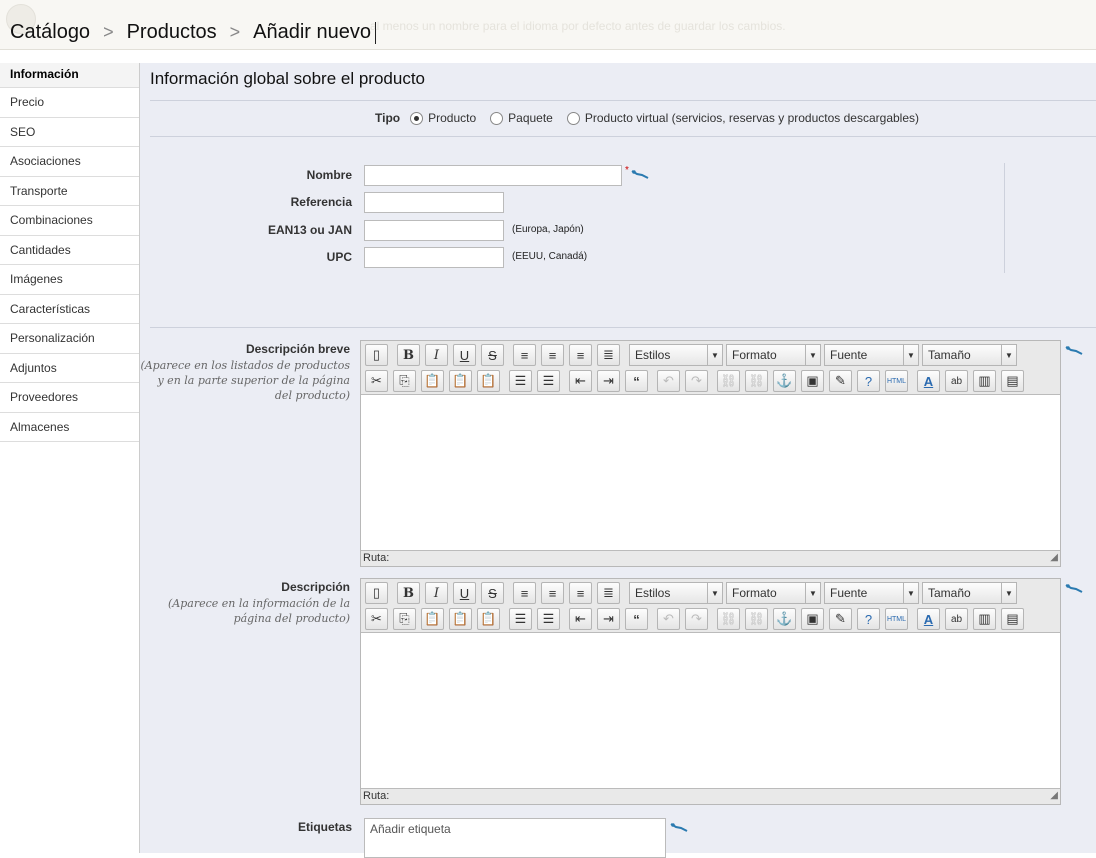 The height and width of the screenshot is (858, 1096). Describe the element at coordinates (69, 427) in the screenshot. I see `sidebar-item-almacenes: Almacenes` at that location.